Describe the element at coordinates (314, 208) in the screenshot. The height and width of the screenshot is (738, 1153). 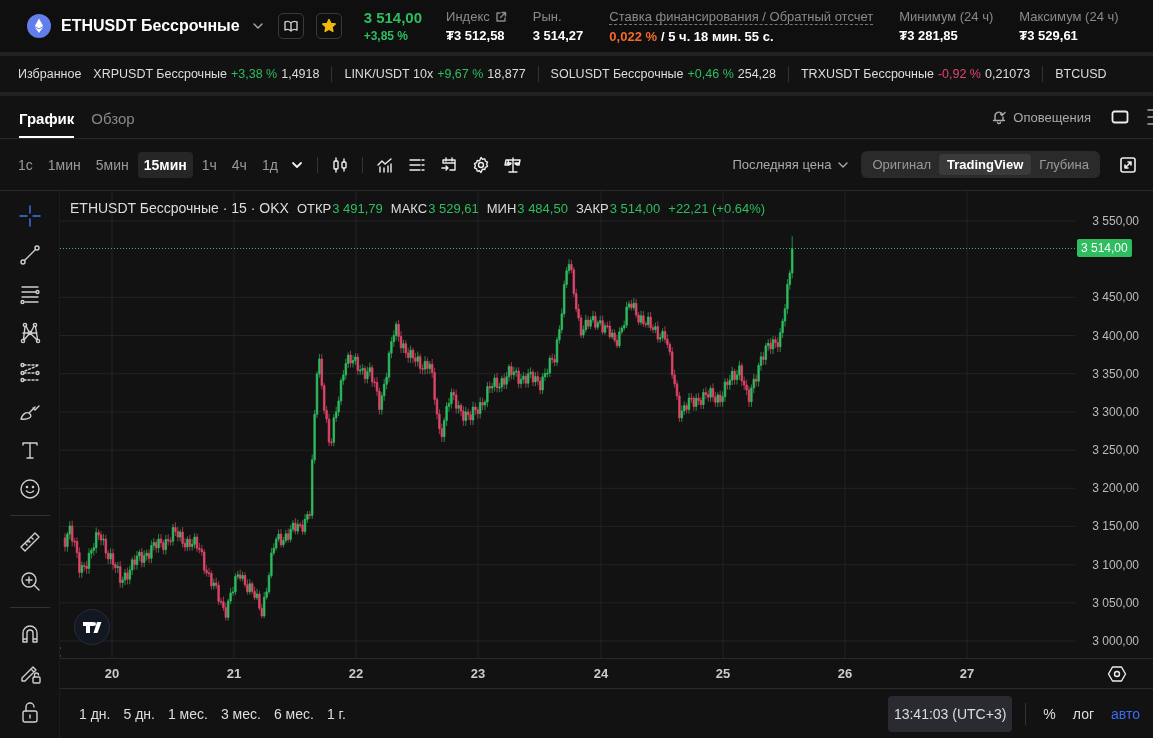
I see `ohlc-label: ОТКР` at that location.